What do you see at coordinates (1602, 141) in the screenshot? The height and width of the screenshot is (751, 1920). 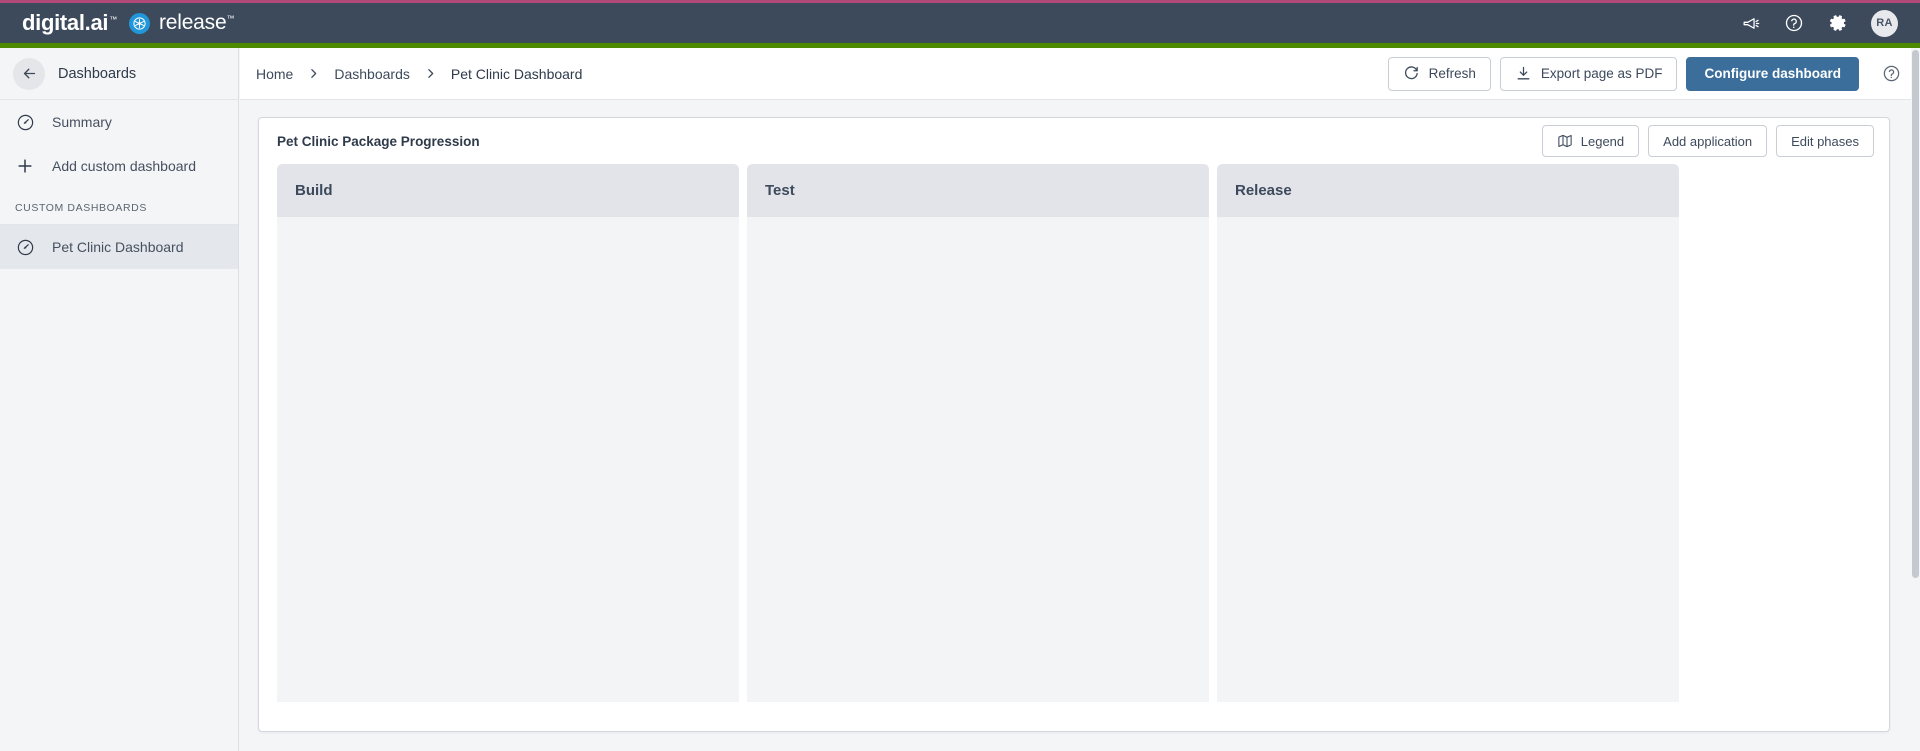 I see `legend-button-label: Legend` at bounding box center [1602, 141].